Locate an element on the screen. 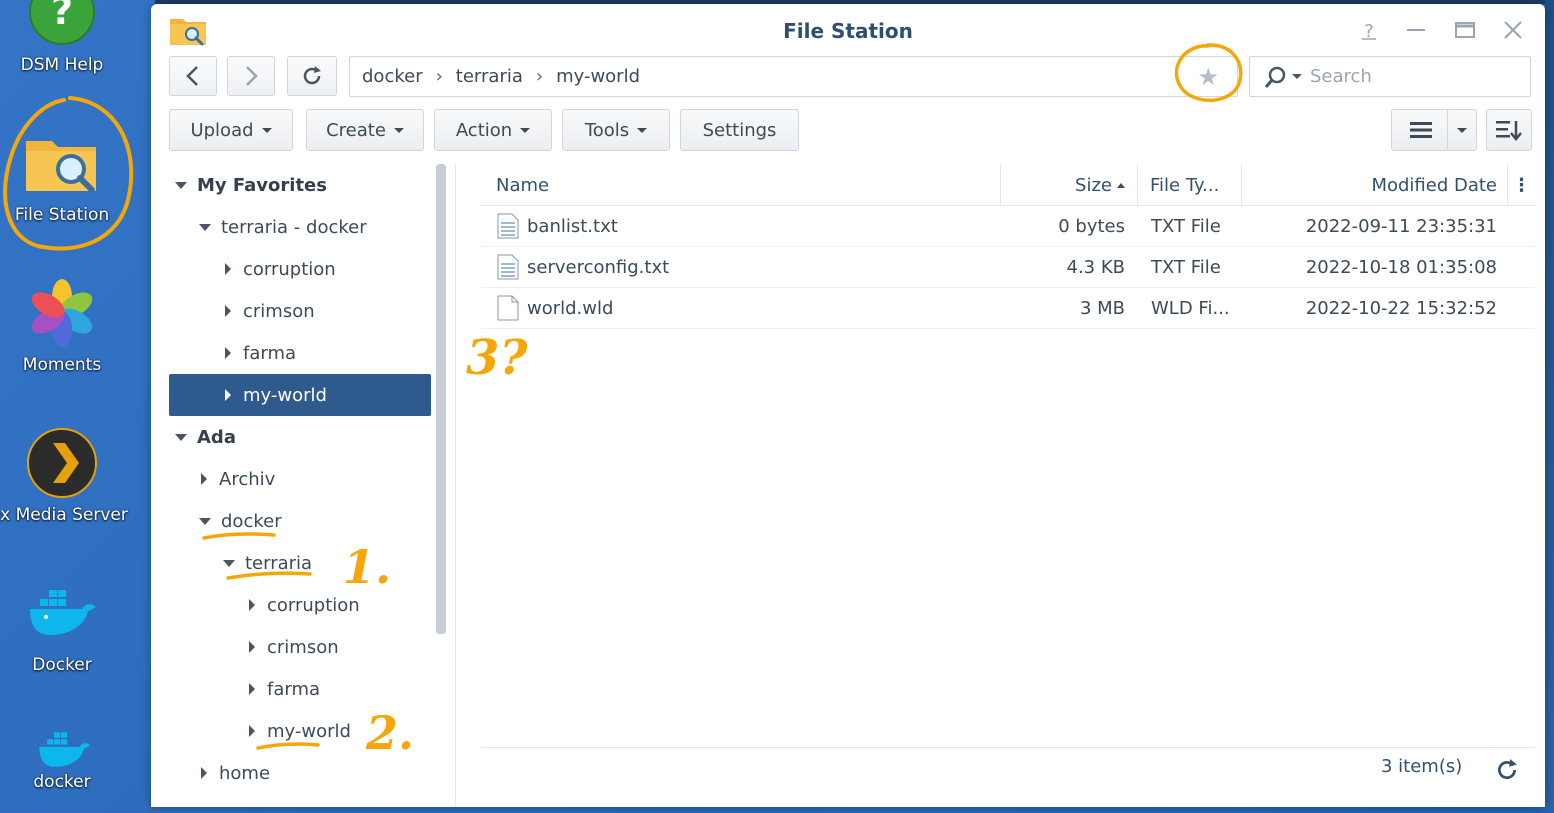 Image resolution: width=1554 pixels, height=813 pixels. sort-button is located at coordinates (1509, 130).